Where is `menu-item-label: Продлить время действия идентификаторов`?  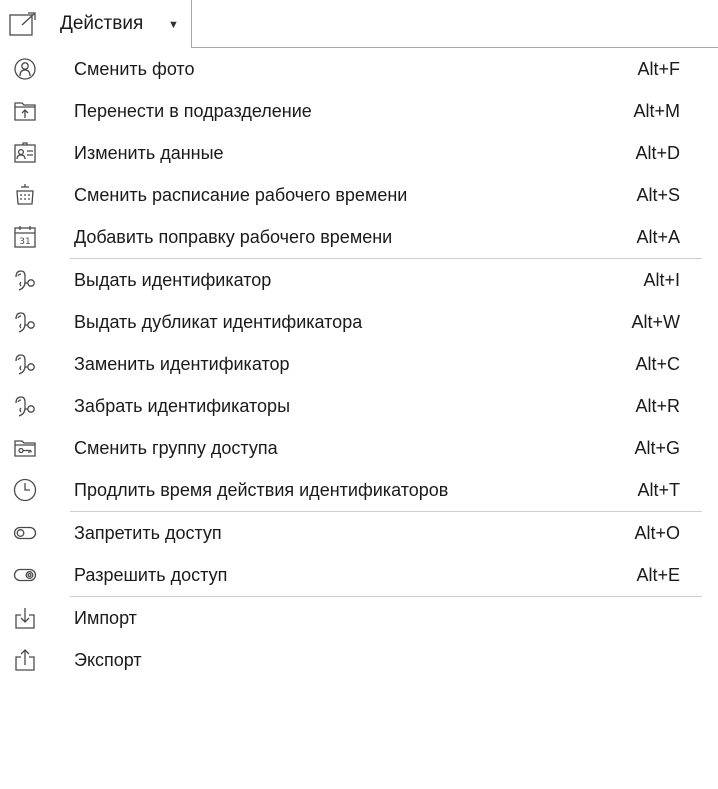
menu-item-label: Продлить время действия идентификаторов is located at coordinates (261, 490).